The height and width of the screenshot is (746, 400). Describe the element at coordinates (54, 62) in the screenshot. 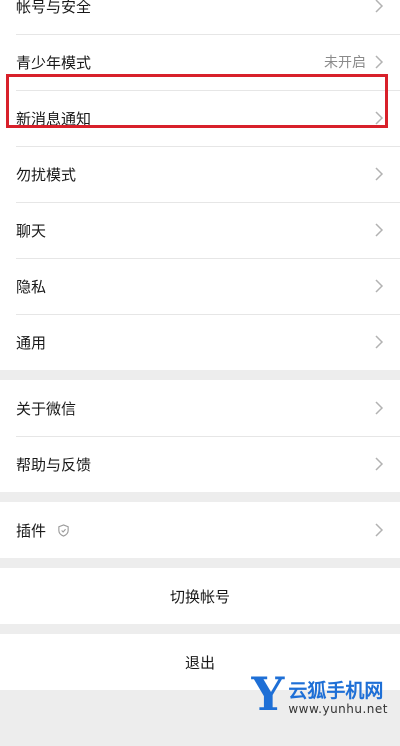

I see `settings-item-label: 青少年模式` at that location.